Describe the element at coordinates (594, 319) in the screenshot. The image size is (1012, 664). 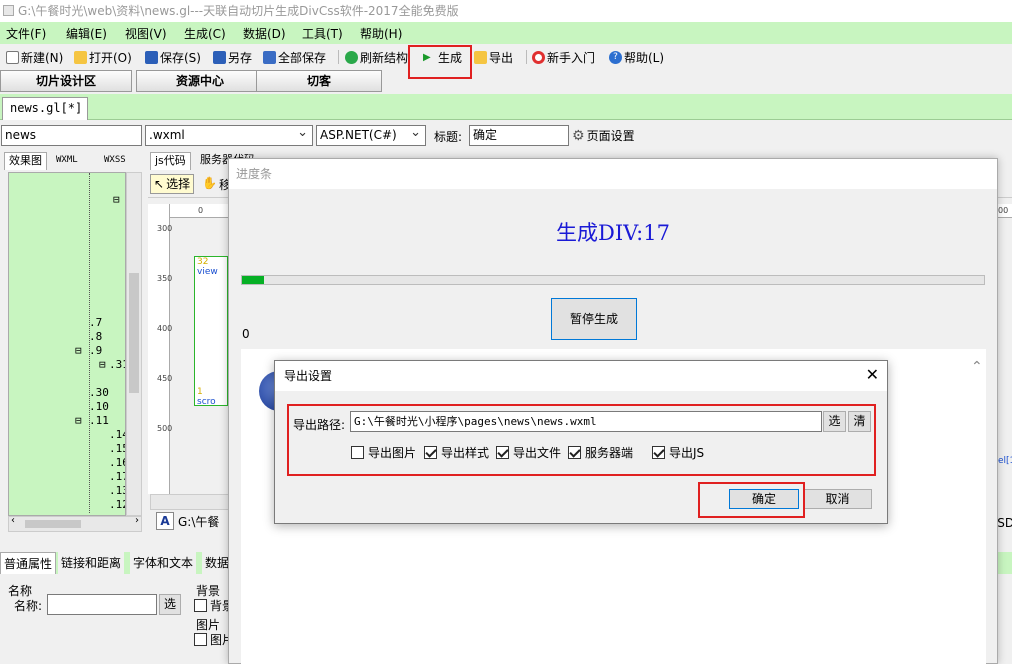
I see `pause-generate-button: 暂停生成` at that location.